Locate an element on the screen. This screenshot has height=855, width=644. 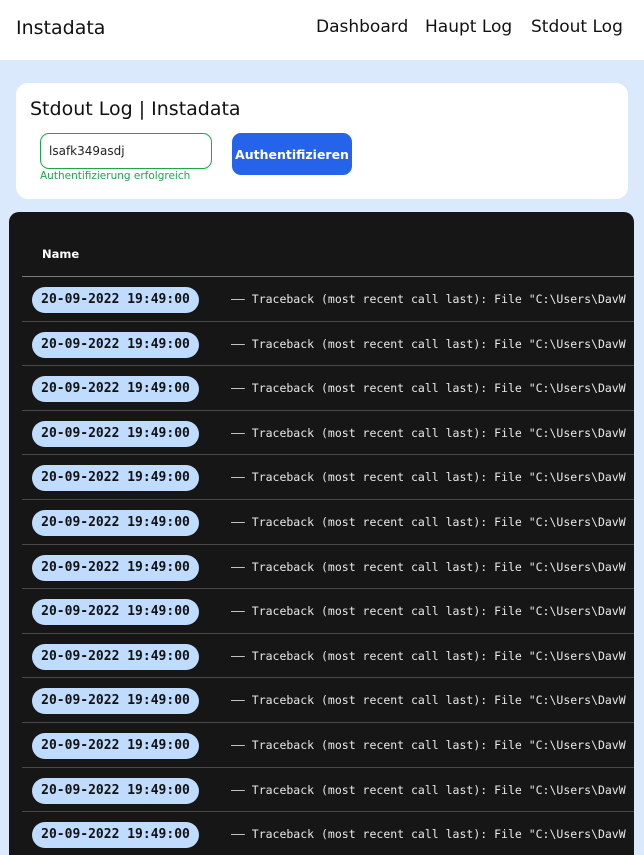
top-navbar: Instadata Dashboard Haupt Log Stdout Log is located at coordinates (322, 30).